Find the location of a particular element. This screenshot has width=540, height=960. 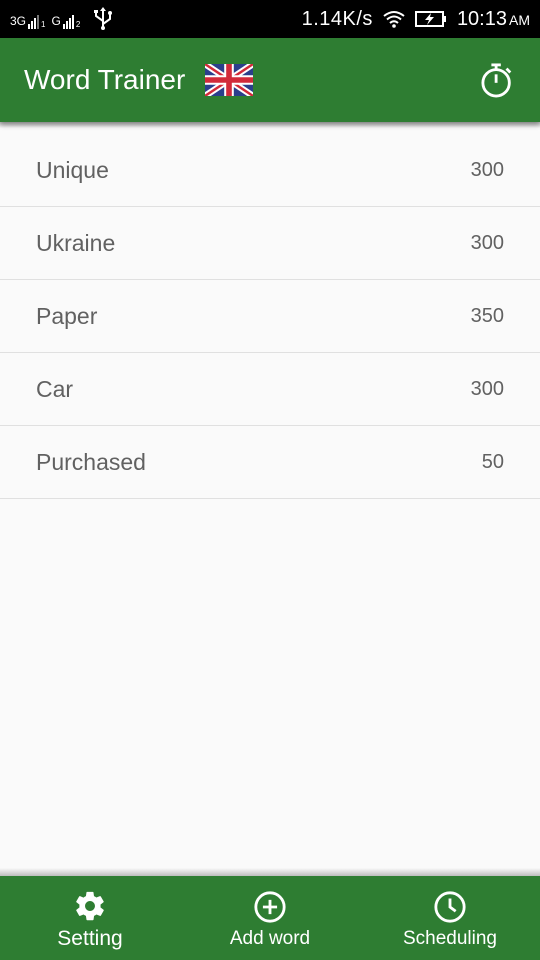

network-type-label: G is located at coordinates (56, 21).